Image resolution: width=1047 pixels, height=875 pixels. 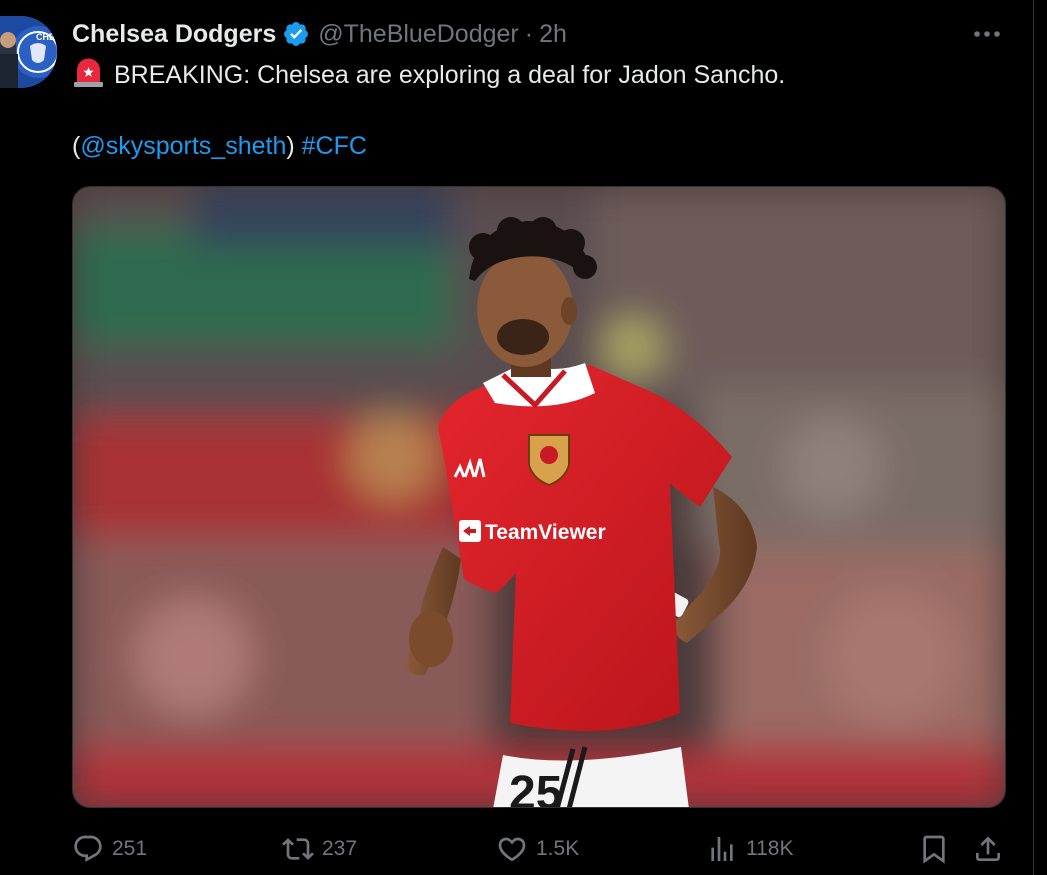 What do you see at coordinates (418, 34) in the screenshot?
I see `author-handle: @TheBlueDodger` at bounding box center [418, 34].